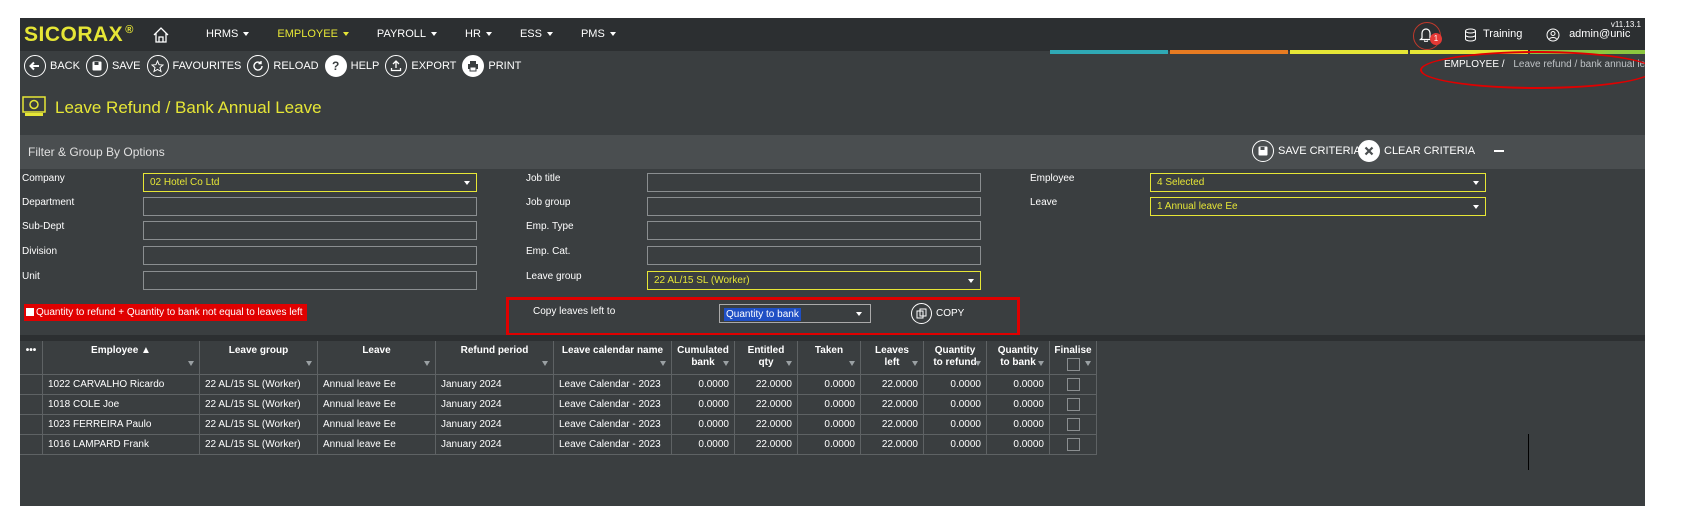 The image size is (1688, 530). What do you see at coordinates (955, 358) in the screenshot?
I see `column-header: Quantity to refund` at bounding box center [955, 358].